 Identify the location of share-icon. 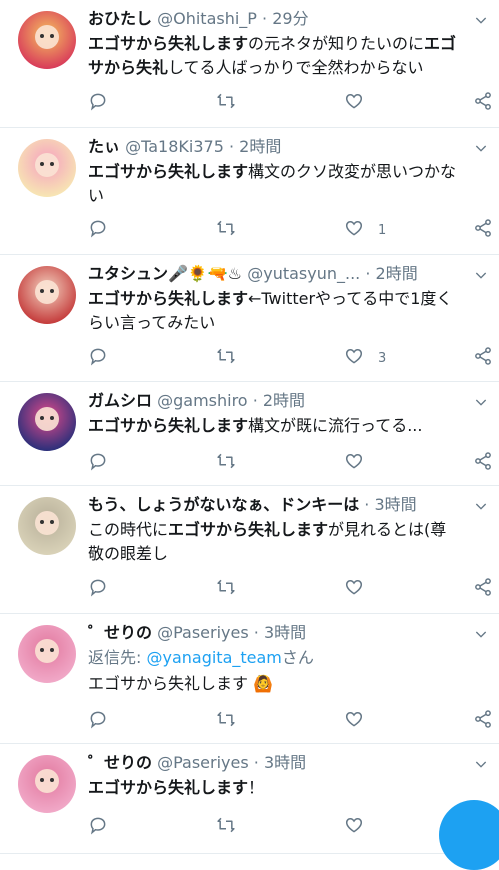
(483, 103).